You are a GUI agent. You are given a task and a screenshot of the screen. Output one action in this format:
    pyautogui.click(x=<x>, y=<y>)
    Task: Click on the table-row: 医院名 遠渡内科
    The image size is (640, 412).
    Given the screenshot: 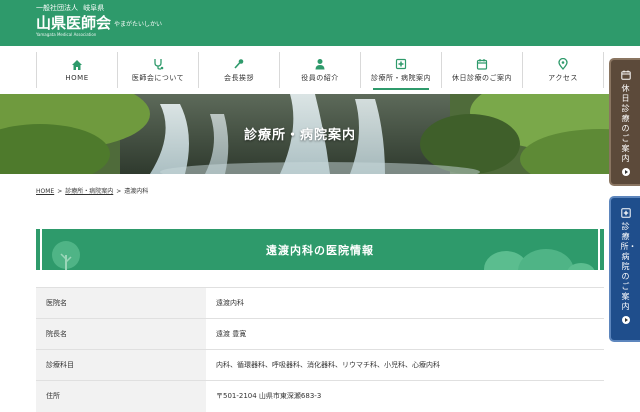 What is the action you would take?
    pyautogui.click(x=320, y=303)
    